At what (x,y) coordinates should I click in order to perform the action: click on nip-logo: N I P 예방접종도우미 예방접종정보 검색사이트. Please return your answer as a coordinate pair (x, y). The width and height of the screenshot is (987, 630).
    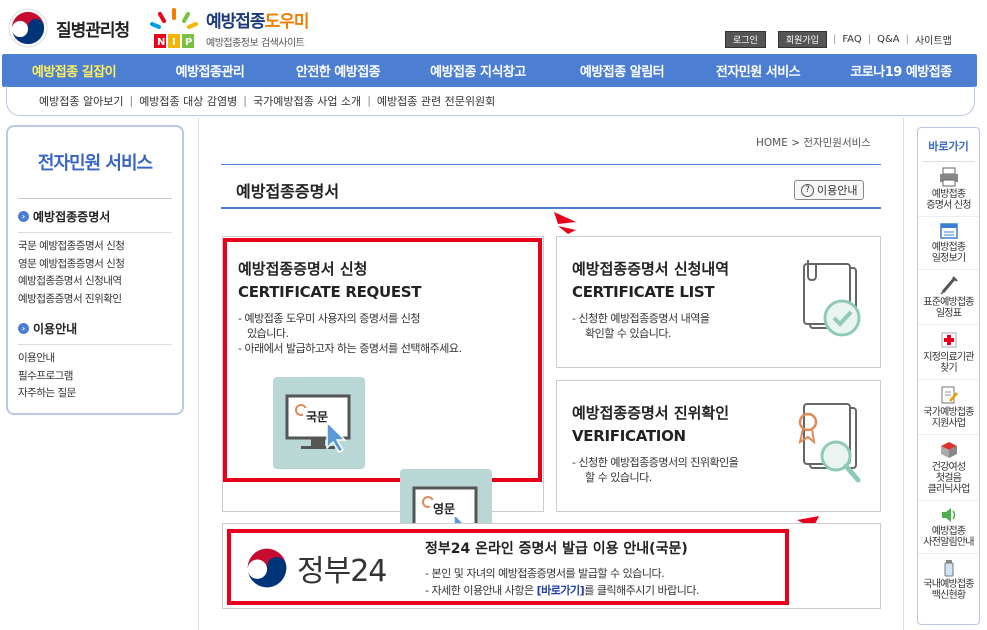
    Looking at the image, I should click on (228, 28).